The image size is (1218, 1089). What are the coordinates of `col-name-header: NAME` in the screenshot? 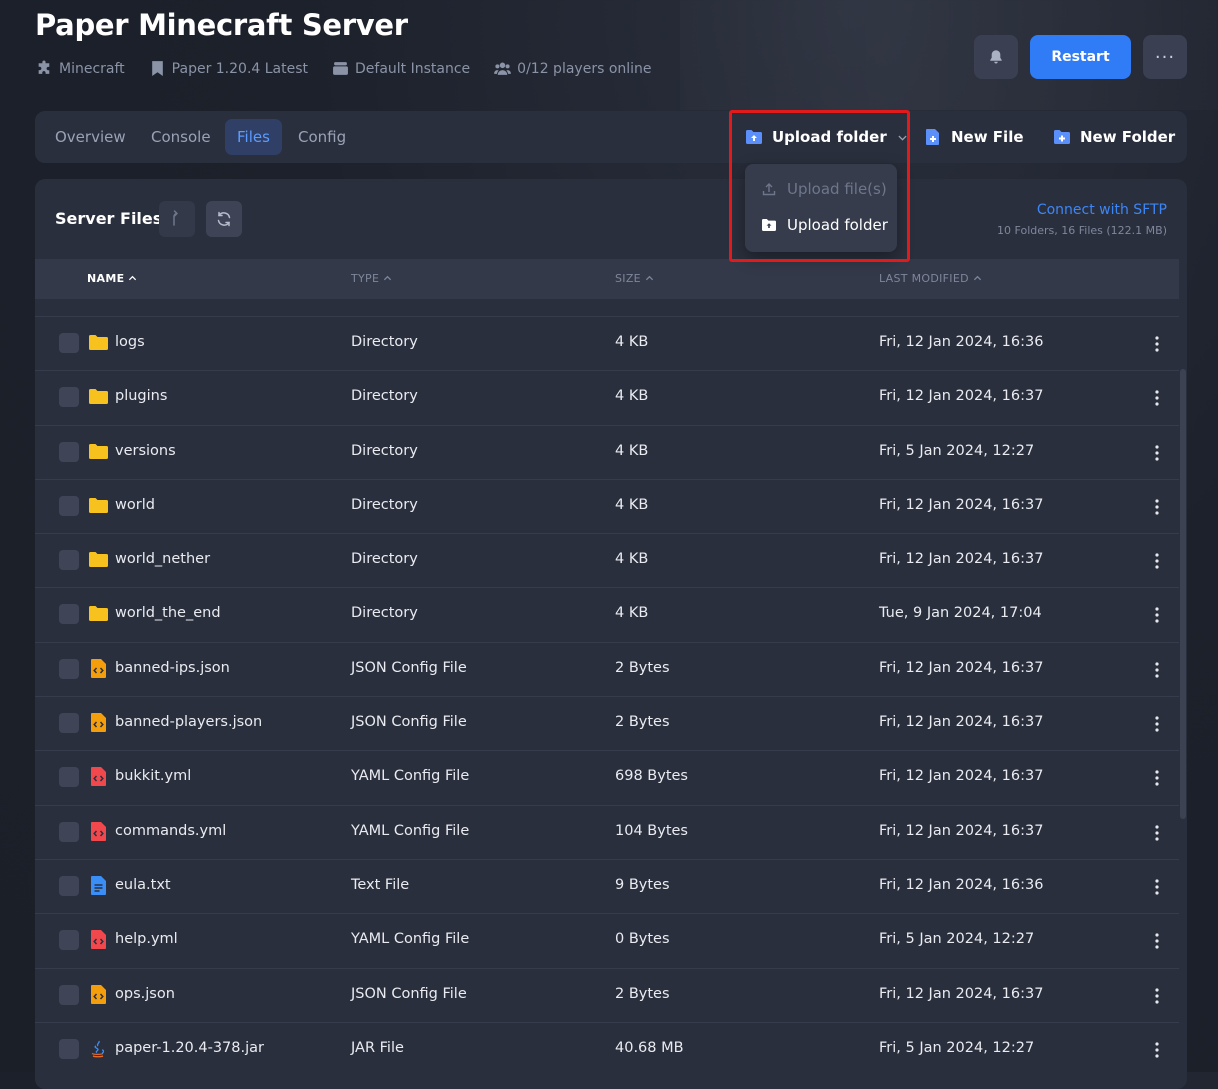 It's located at (112, 278).